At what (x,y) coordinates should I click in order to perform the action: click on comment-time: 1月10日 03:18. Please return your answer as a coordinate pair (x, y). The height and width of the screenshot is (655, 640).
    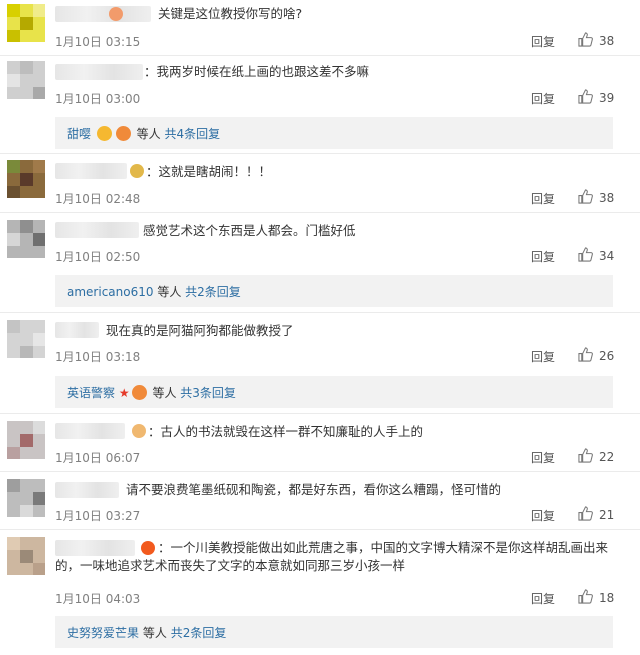
    Looking at the image, I should click on (98, 357).